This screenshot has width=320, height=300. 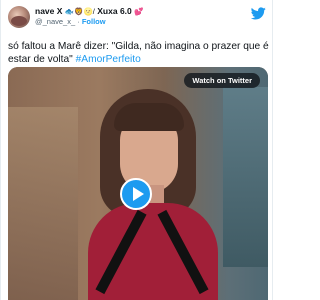 I want to click on display-name: nave X 🐟🦁🌝/ Xuxa 6.0 💕, so click(x=140, y=11).